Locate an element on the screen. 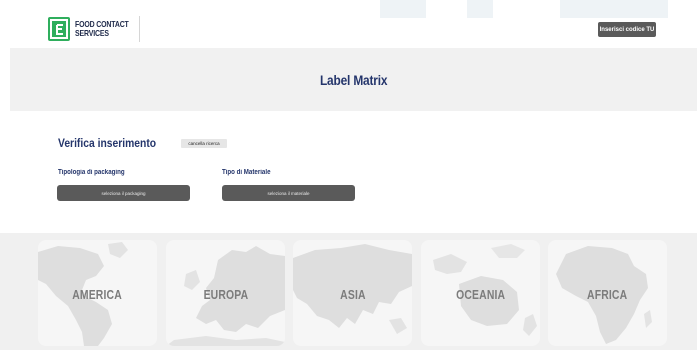 The height and width of the screenshot is (350, 697). insert-tu-code-button: Inserisci codice TU is located at coordinates (627, 29).